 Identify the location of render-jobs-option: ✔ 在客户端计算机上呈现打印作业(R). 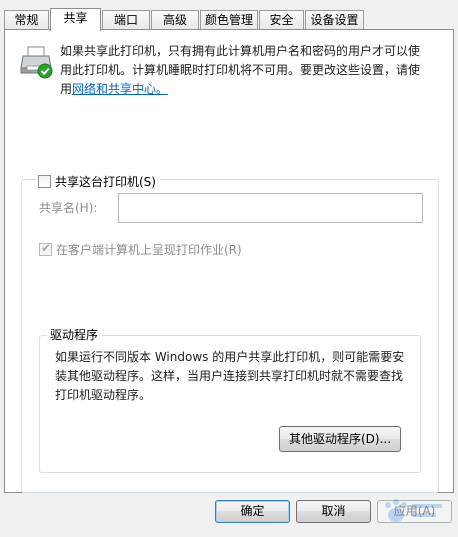
(140, 249).